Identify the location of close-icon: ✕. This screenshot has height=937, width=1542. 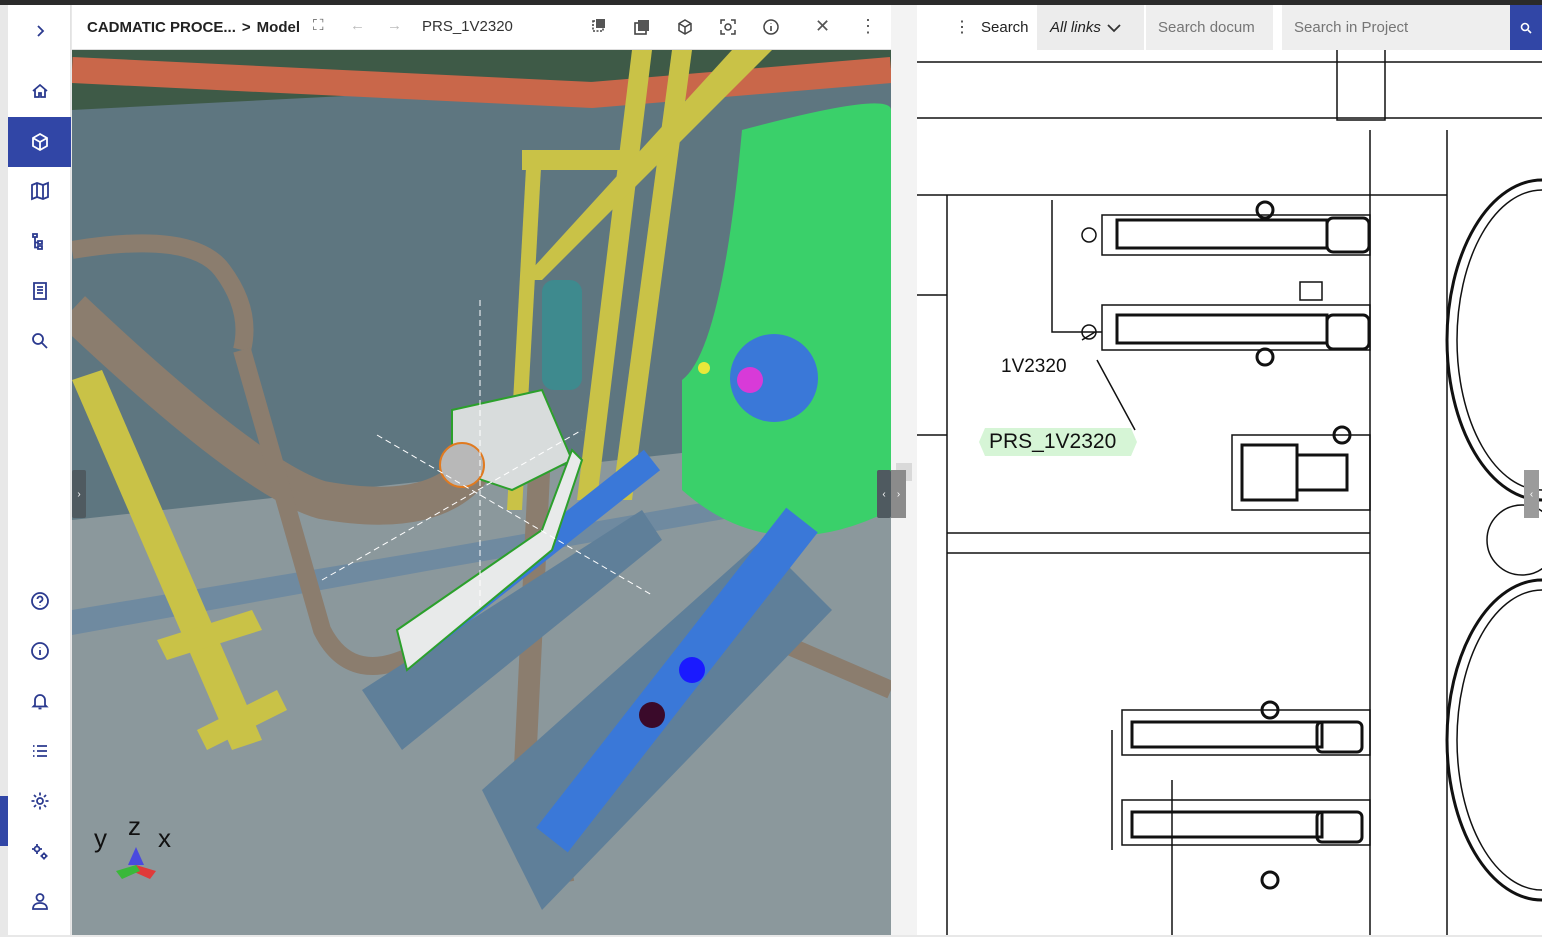
(822, 26).